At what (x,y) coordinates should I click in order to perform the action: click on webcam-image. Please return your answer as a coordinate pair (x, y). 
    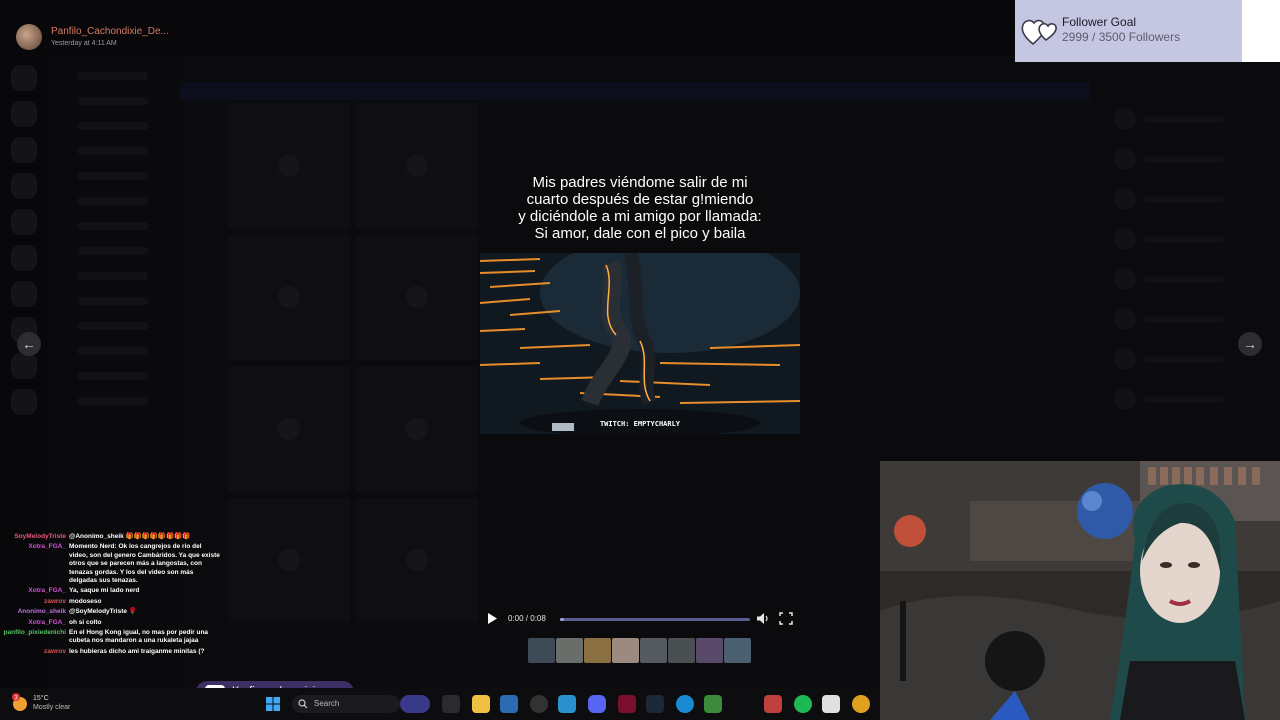
    Looking at the image, I should click on (1080, 590).